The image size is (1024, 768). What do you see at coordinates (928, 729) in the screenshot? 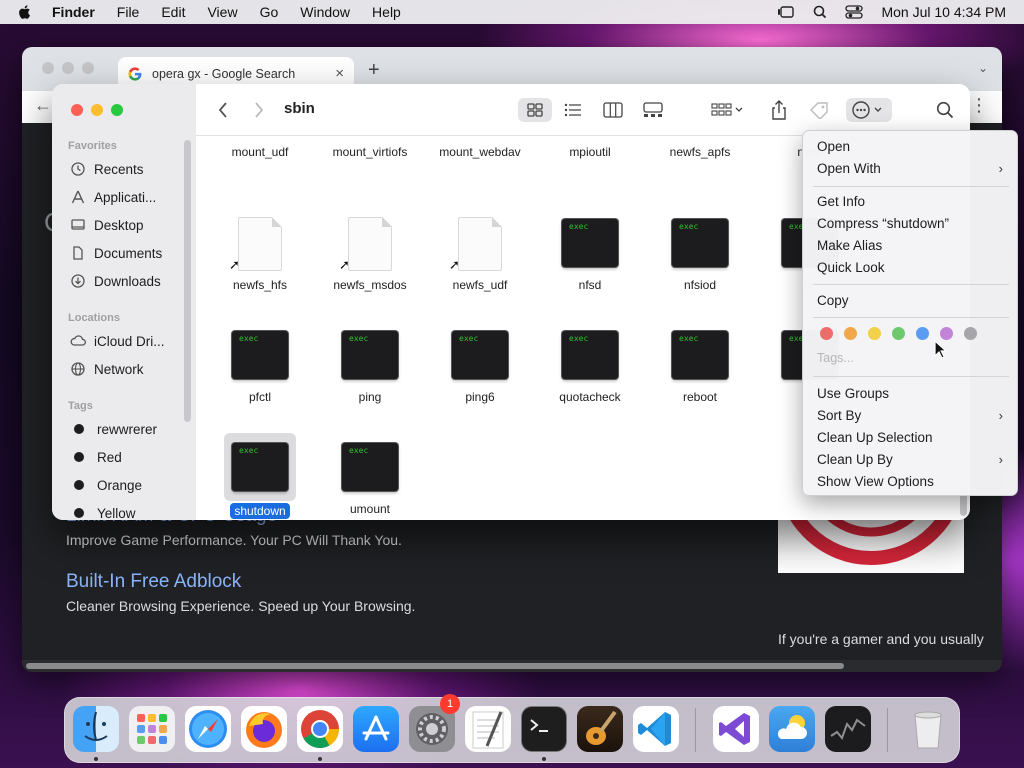
I see `dock-trash-icon` at bounding box center [928, 729].